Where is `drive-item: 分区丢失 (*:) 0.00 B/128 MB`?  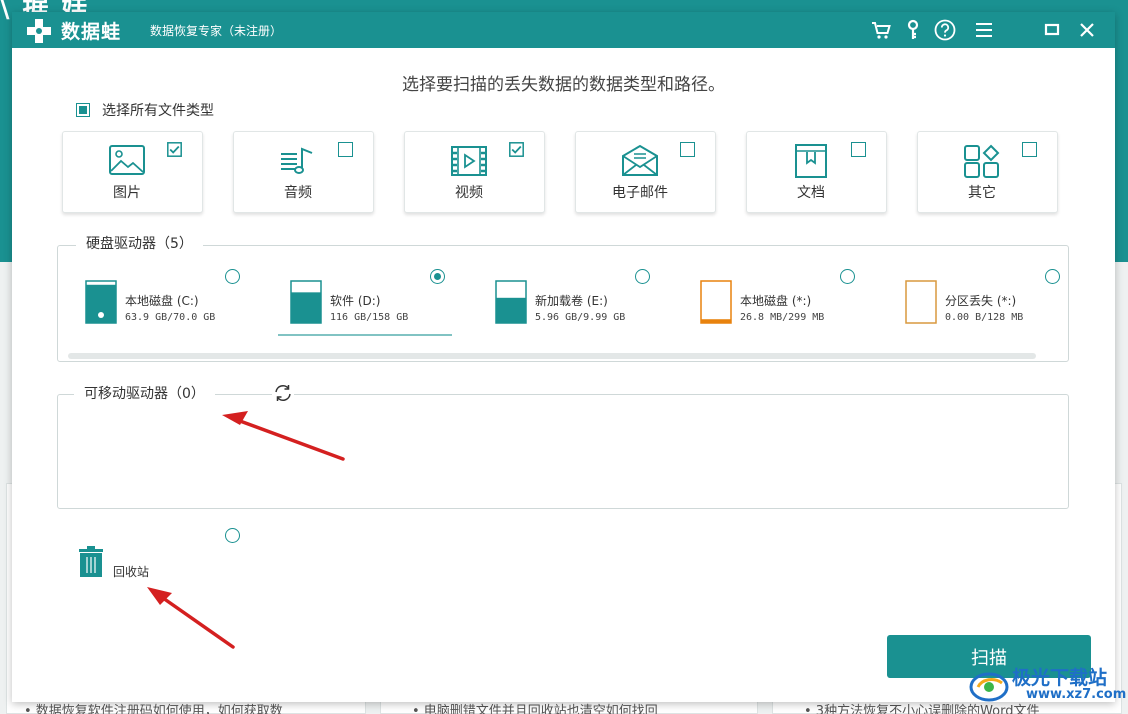
drive-item: 分区丢失 (*:) 0.00 B/128 MB is located at coordinates (1000, 303).